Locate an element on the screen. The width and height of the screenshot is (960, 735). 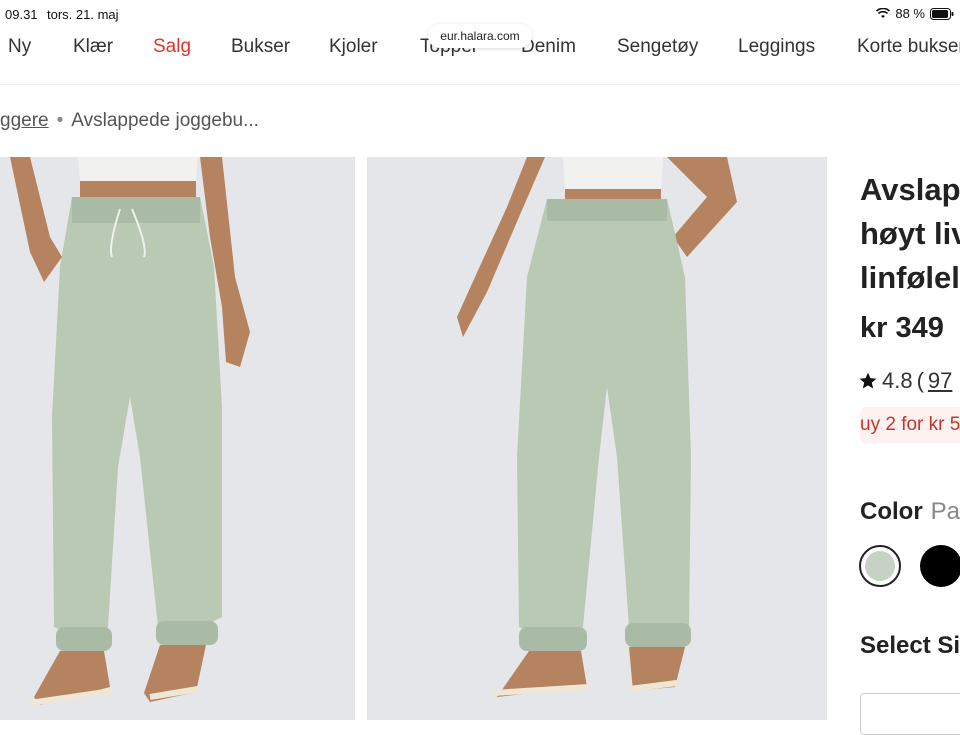
nav-item-ny: Ny is located at coordinates (19, 47).